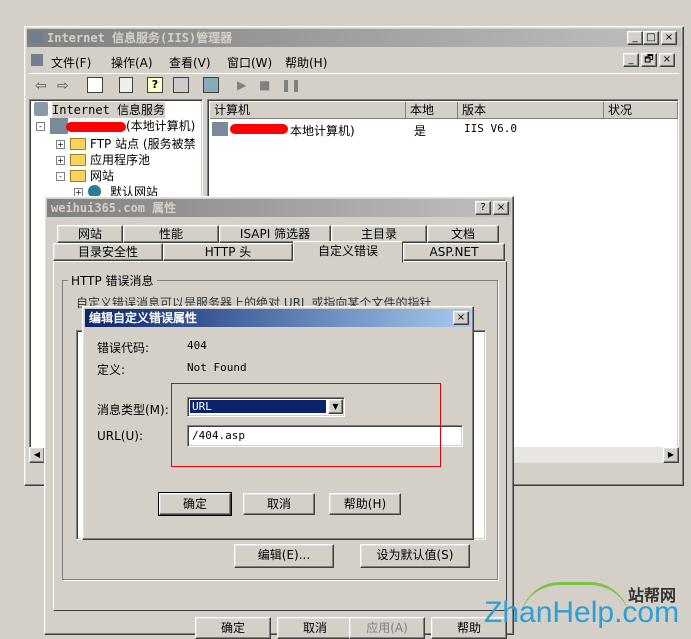 The width and height of the screenshot is (691, 639). Describe the element at coordinates (132, 62) in the screenshot. I see `menu-action: 操作(A)` at that location.